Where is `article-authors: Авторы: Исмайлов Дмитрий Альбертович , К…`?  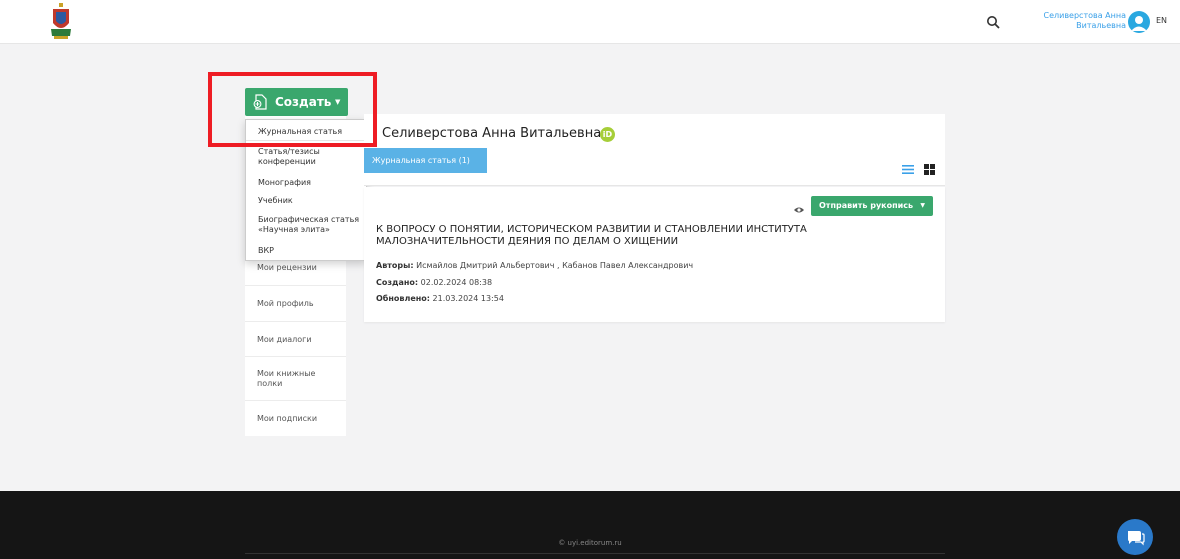 article-authors: Авторы: Исмайлов Дмитрий Альбертович , К… is located at coordinates (534, 266).